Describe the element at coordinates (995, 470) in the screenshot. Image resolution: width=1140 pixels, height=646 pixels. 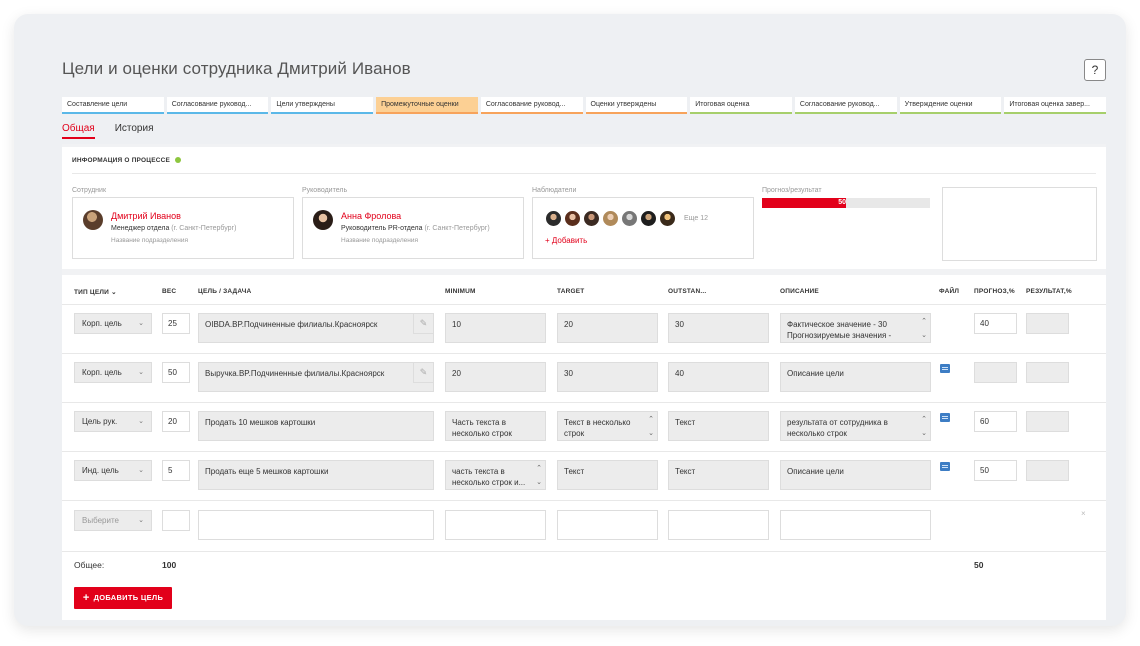
I see `forecast-input: 50` at that location.